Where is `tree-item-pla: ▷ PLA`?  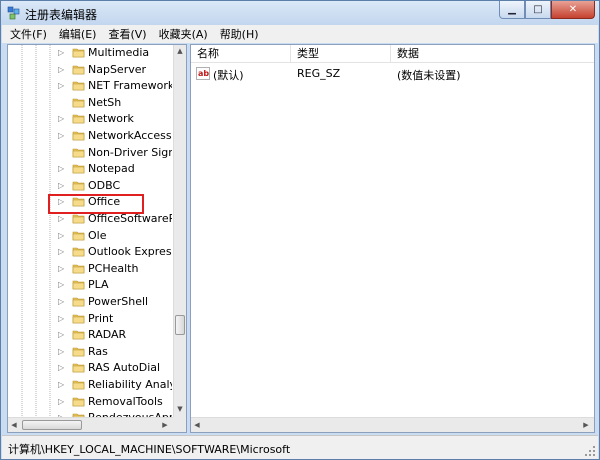 tree-item-pla: ▷ PLA is located at coordinates (90, 285).